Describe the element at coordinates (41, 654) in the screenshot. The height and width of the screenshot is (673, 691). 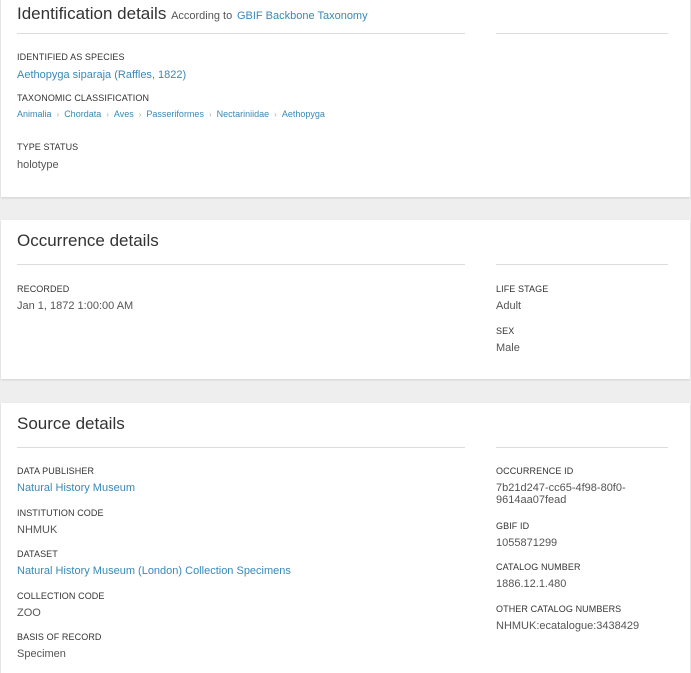
I see `basis-of-record-value: Specimen` at that location.